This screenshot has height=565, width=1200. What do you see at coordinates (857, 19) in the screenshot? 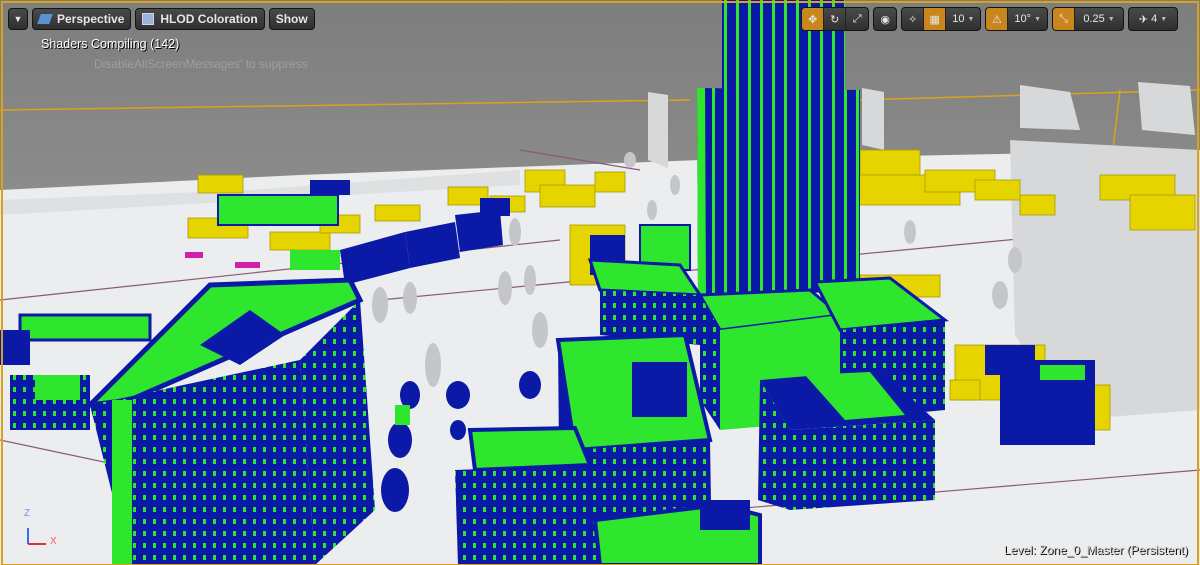
I see `scale-icon: ⤢` at bounding box center [857, 19].